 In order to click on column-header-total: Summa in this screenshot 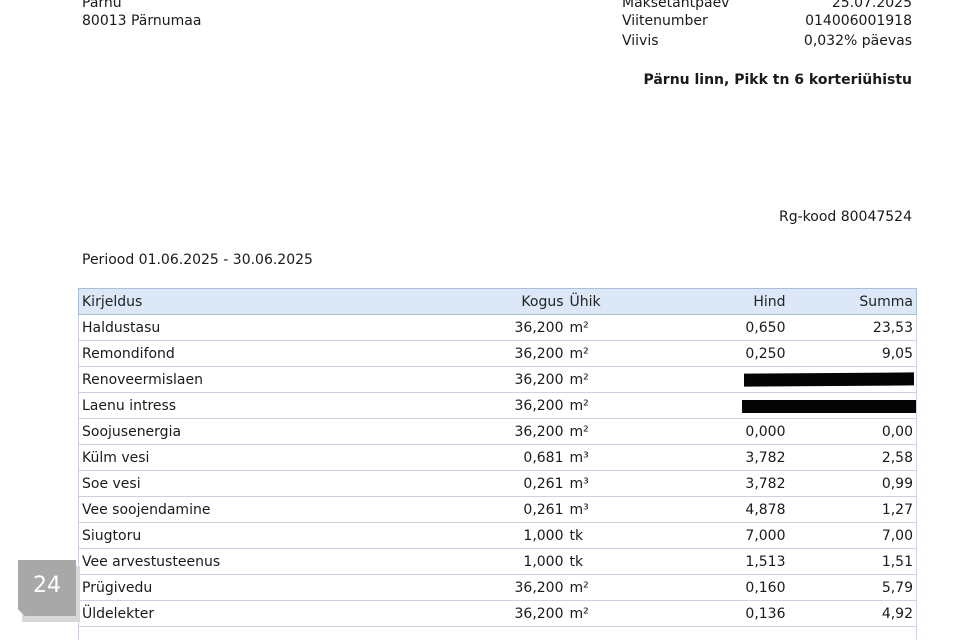, I will do `click(852, 301)`.